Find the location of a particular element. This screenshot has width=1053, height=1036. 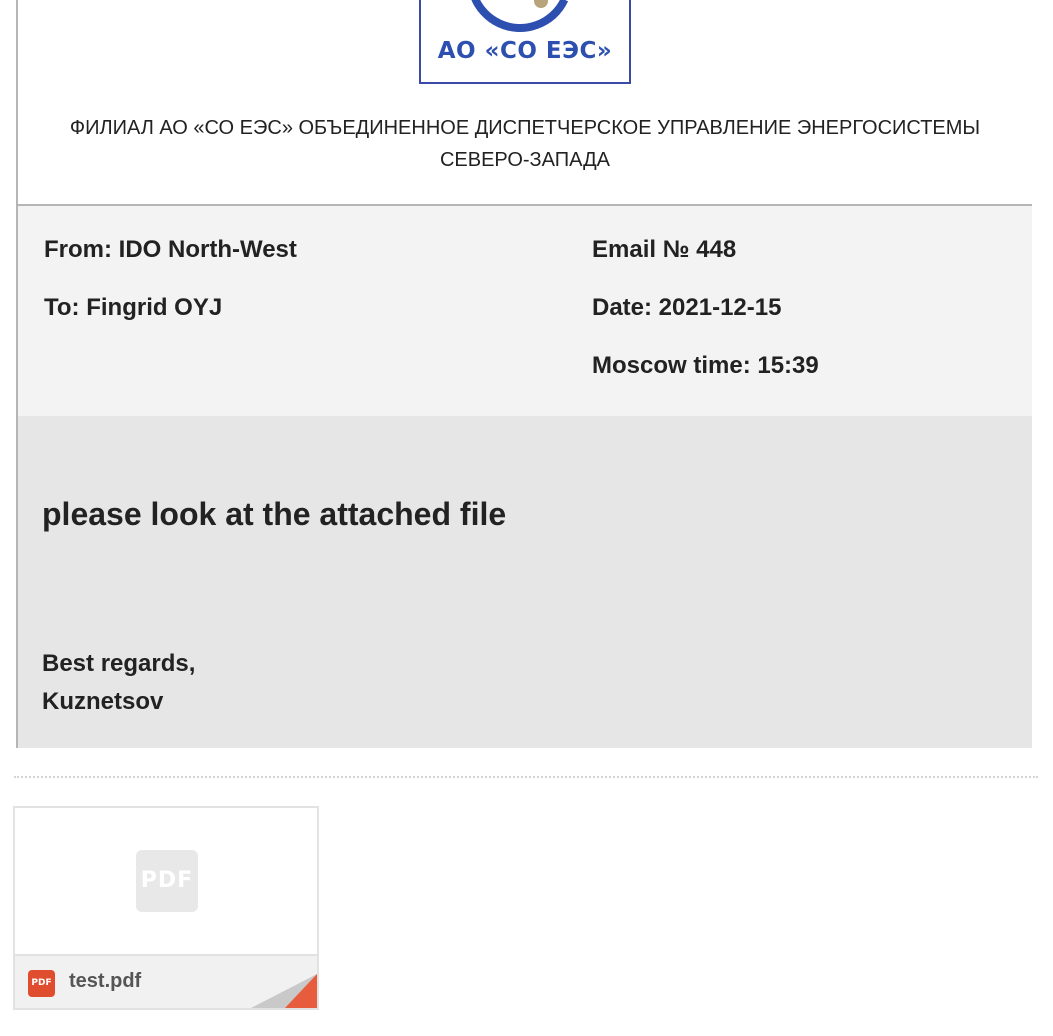

signature-greeting: Best regards, is located at coordinates (119, 663).